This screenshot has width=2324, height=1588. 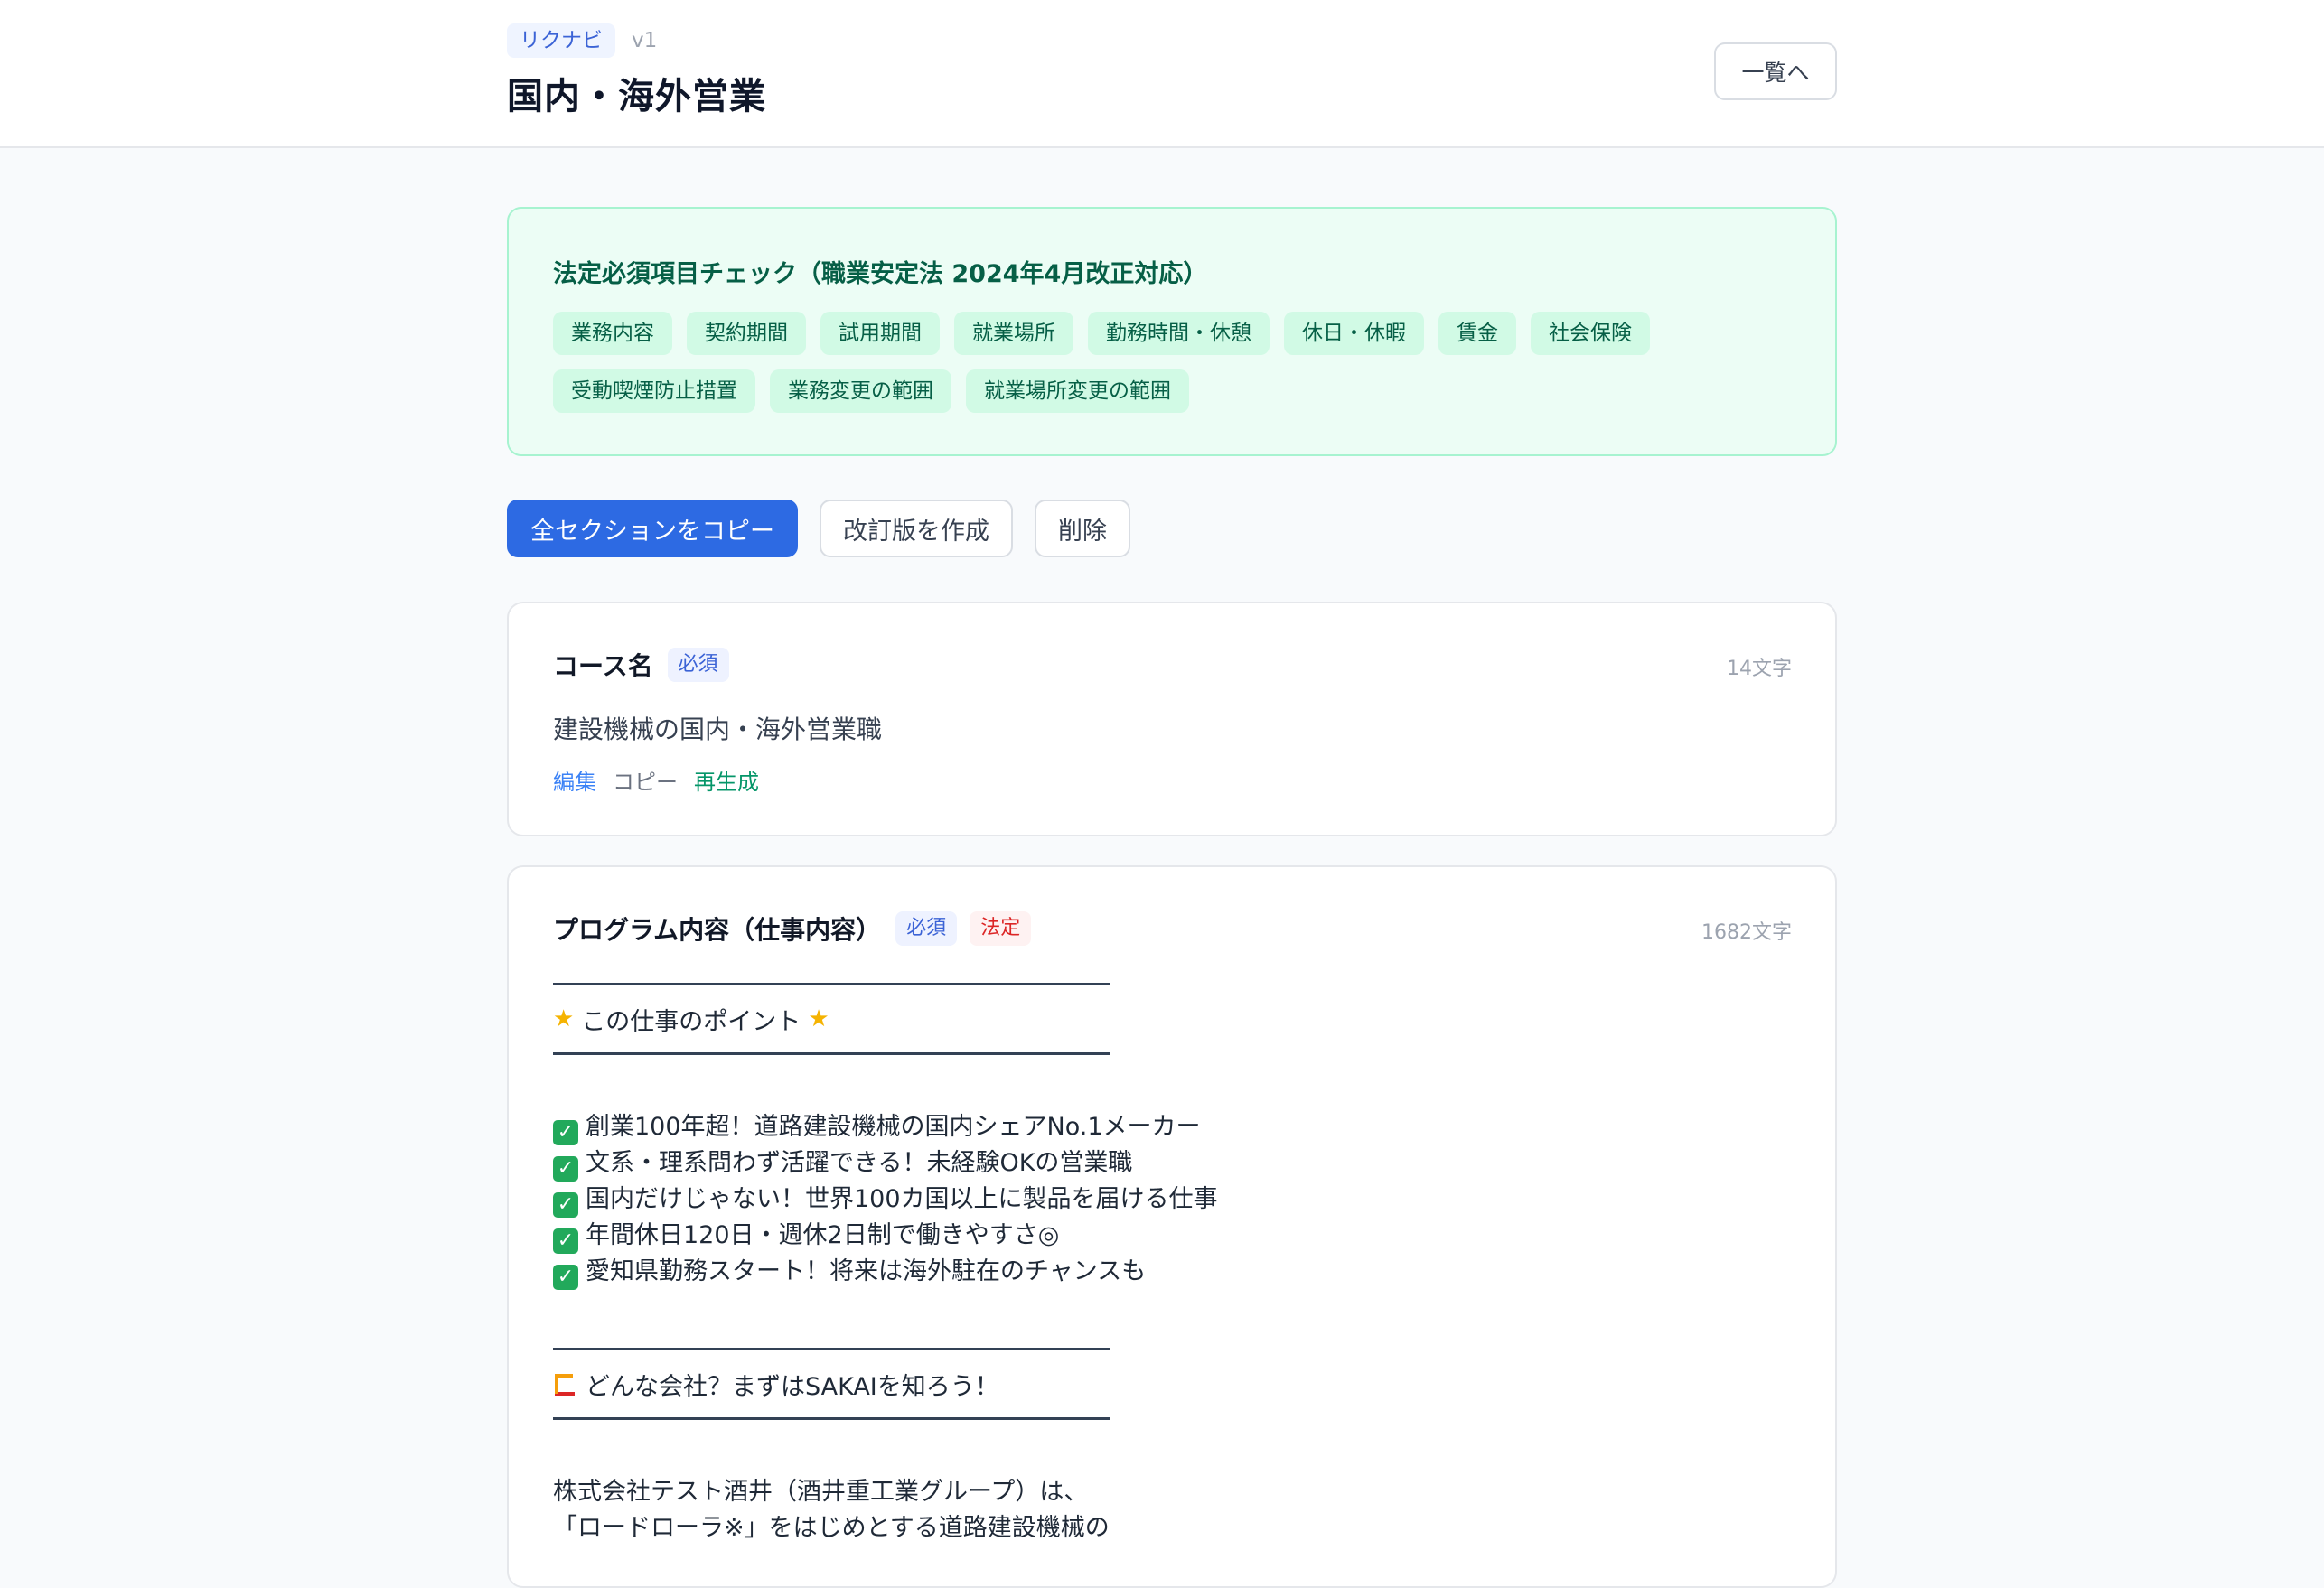 I want to click on char-count: 14文字, so click(x=1759, y=669).